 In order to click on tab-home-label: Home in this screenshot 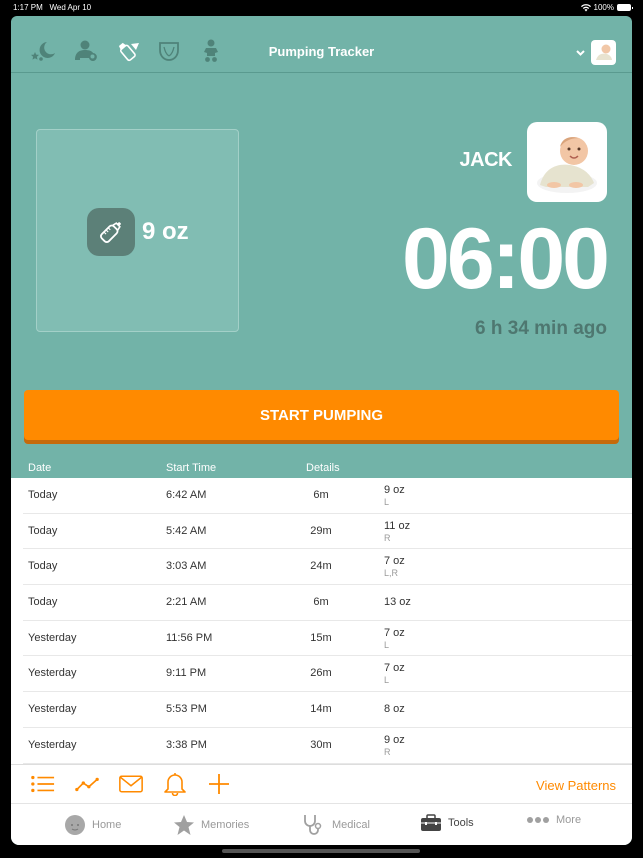, I will do `click(107, 825)`.